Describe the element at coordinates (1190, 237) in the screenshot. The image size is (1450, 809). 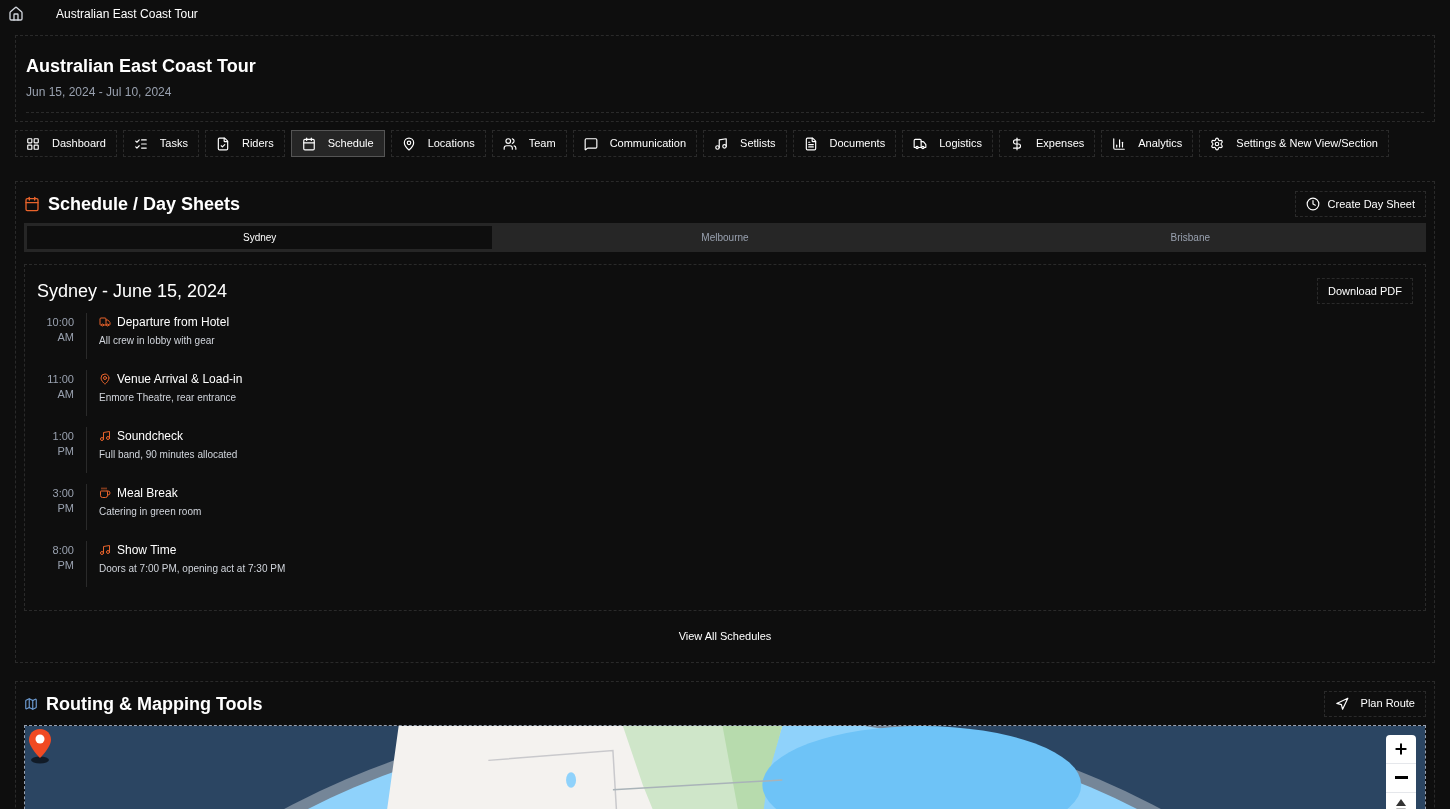
I see `city-tab: Brisbane` at that location.